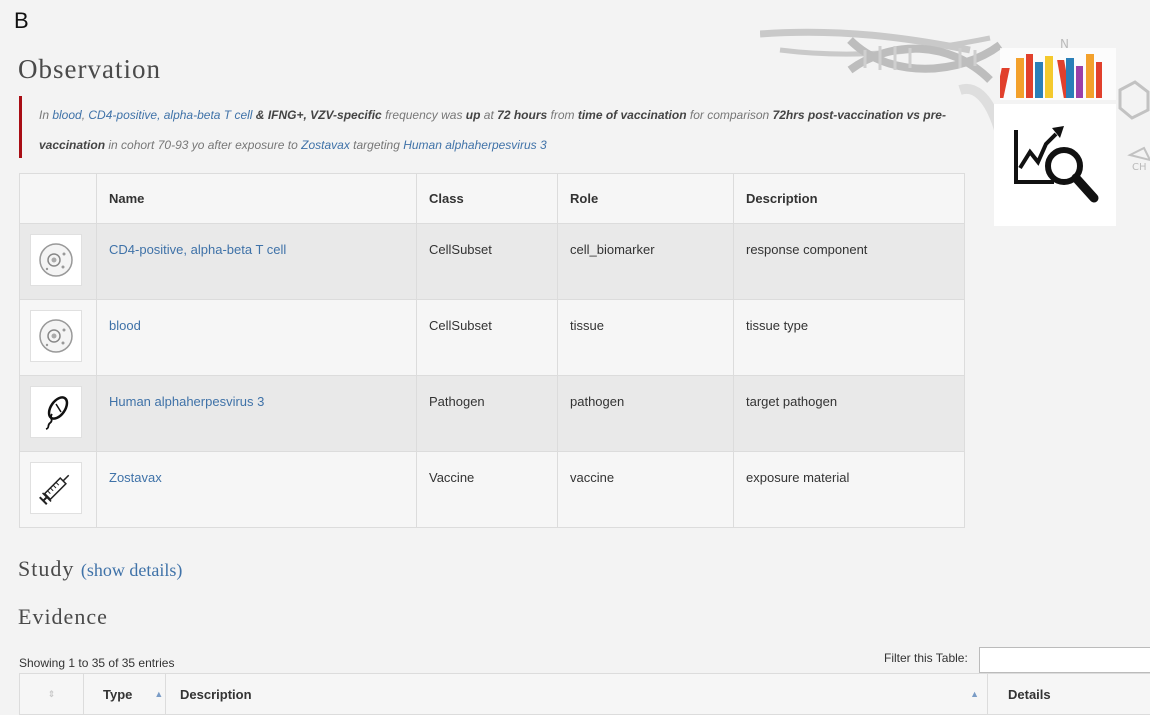  I want to click on pathogen-icon, so click(56, 412).